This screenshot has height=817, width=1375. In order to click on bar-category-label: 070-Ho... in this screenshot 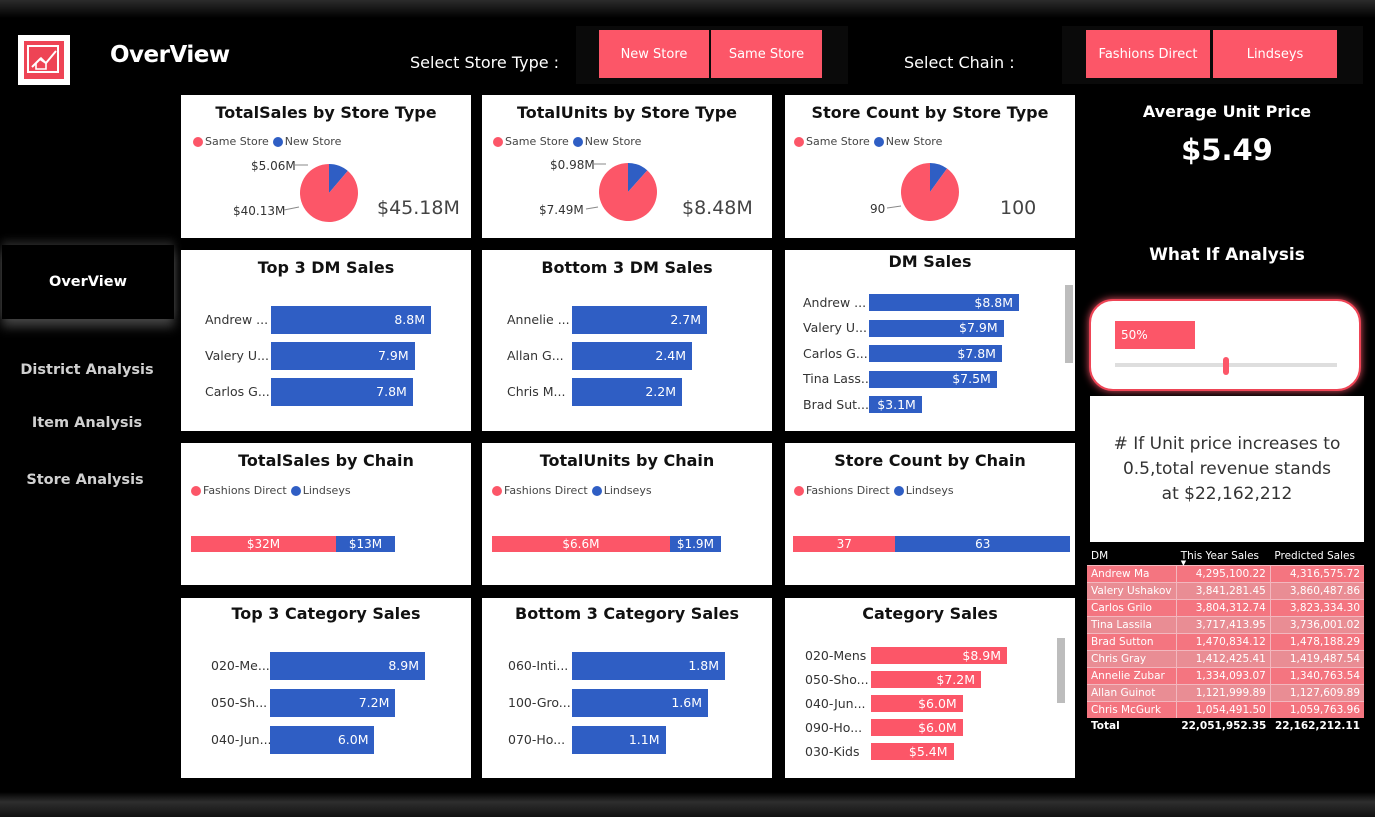, I will do `click(537, 739)`.